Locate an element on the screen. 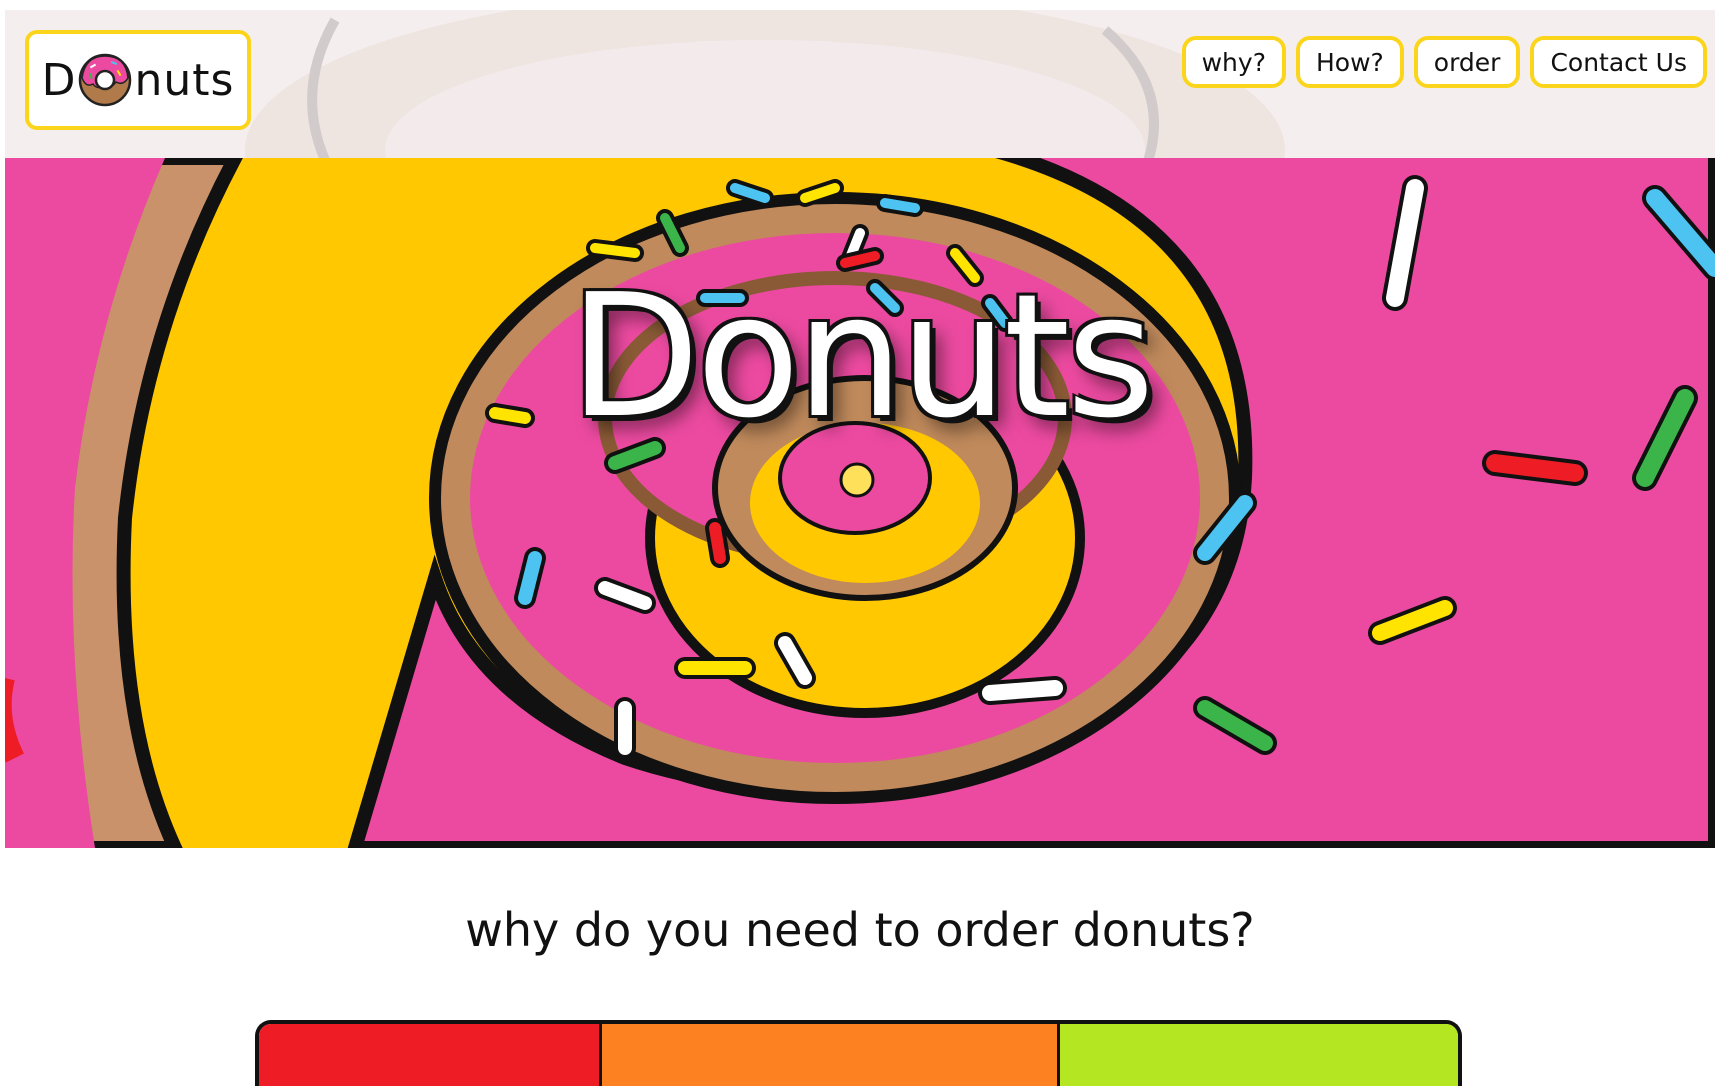  site-header: D nuts why? How? order Contact Us is located at coordinates (860, 84).